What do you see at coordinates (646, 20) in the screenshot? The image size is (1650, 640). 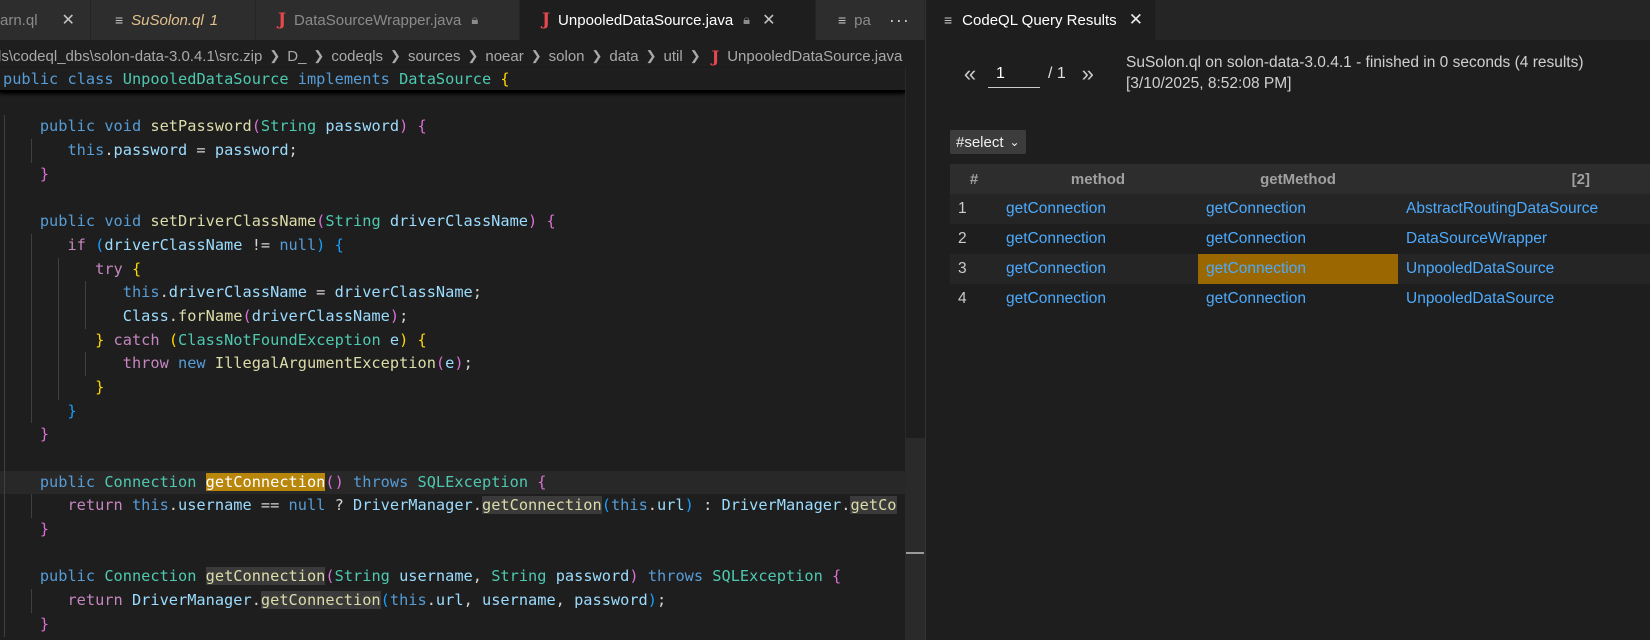 I see `tab-label: UnpooledDataSource.java` at bounding box center [646, 20].